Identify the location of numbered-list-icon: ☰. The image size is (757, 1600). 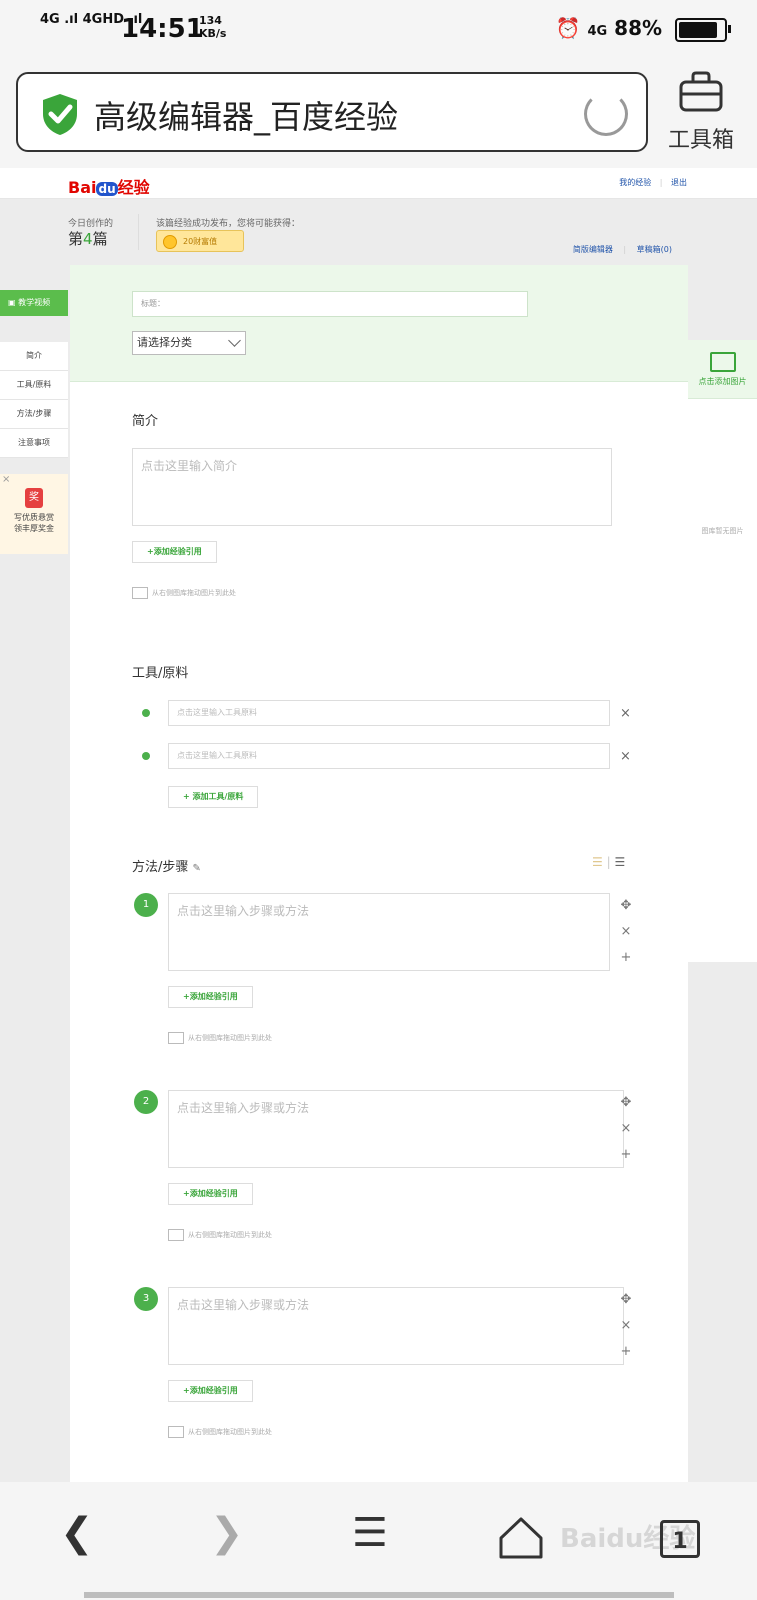
(597, 862).